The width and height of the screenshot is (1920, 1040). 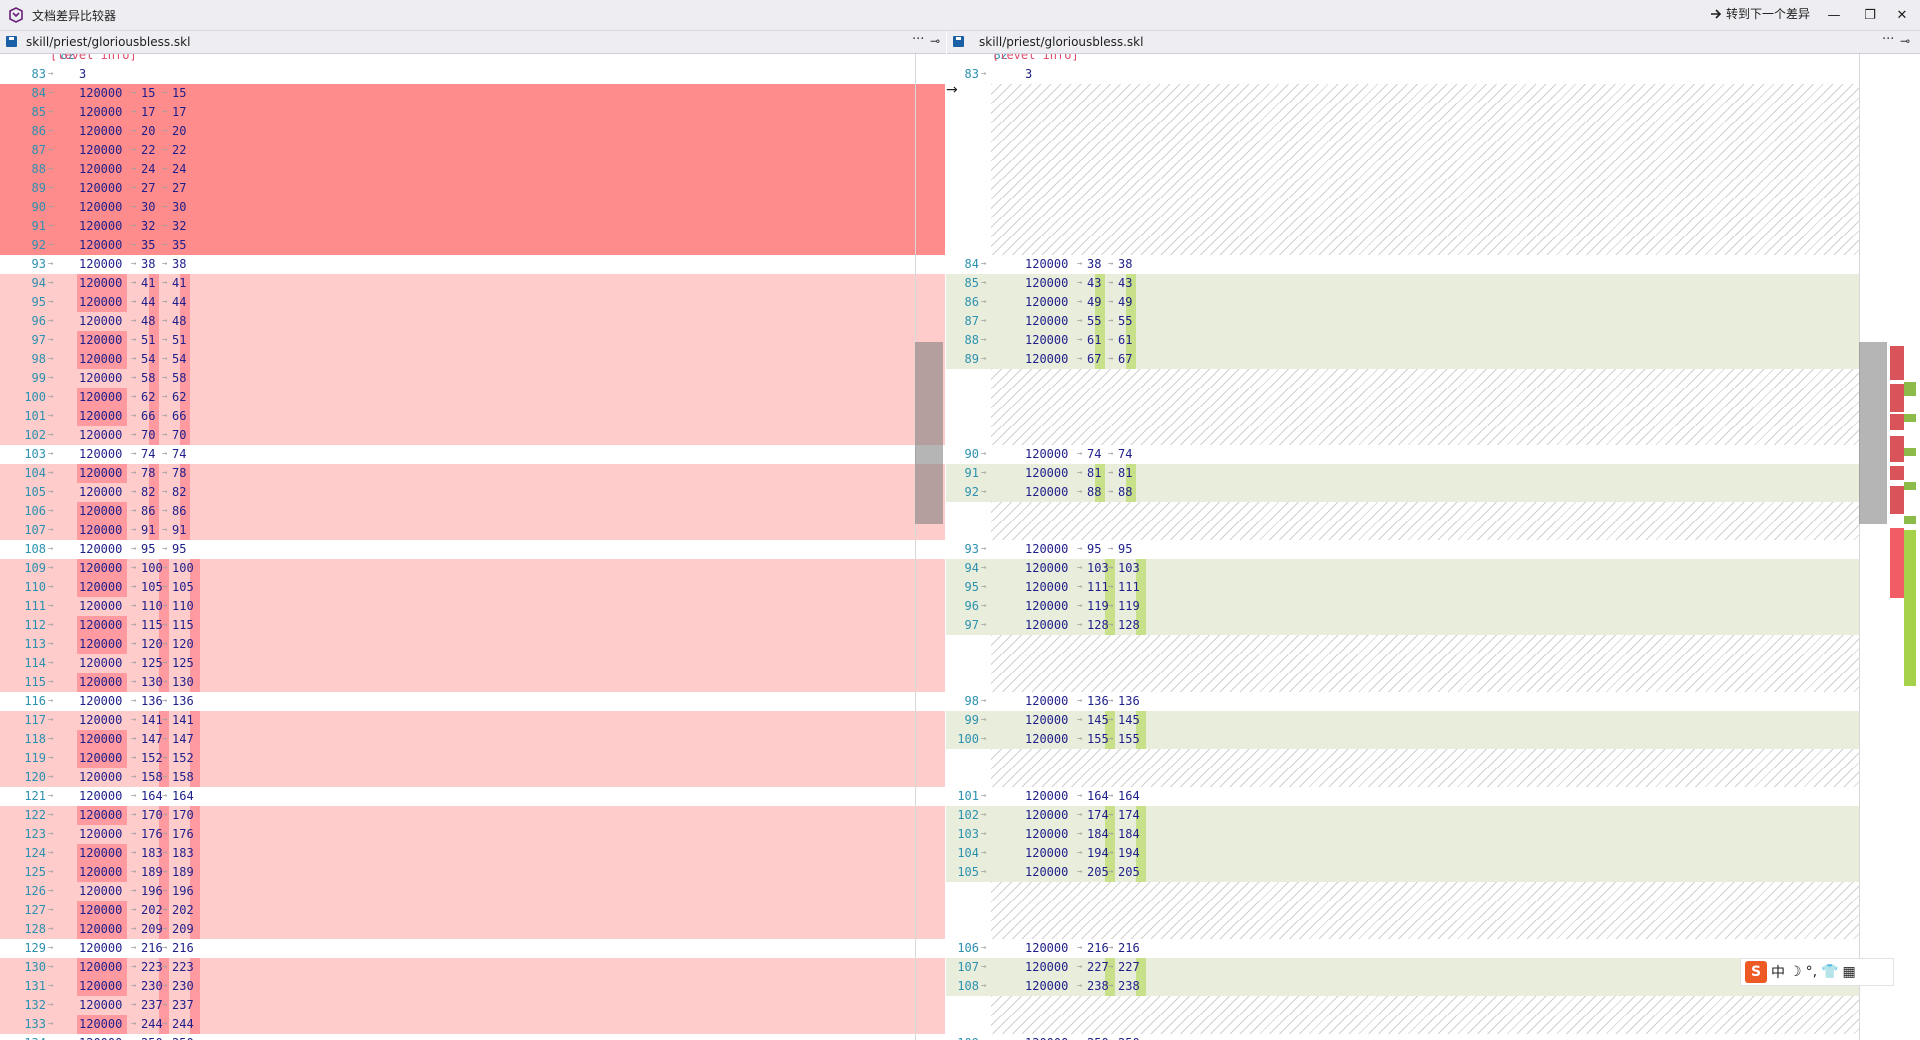 I want to click on diff-line: 112 → → → 120000 115 115, so click(x=472, y=625).